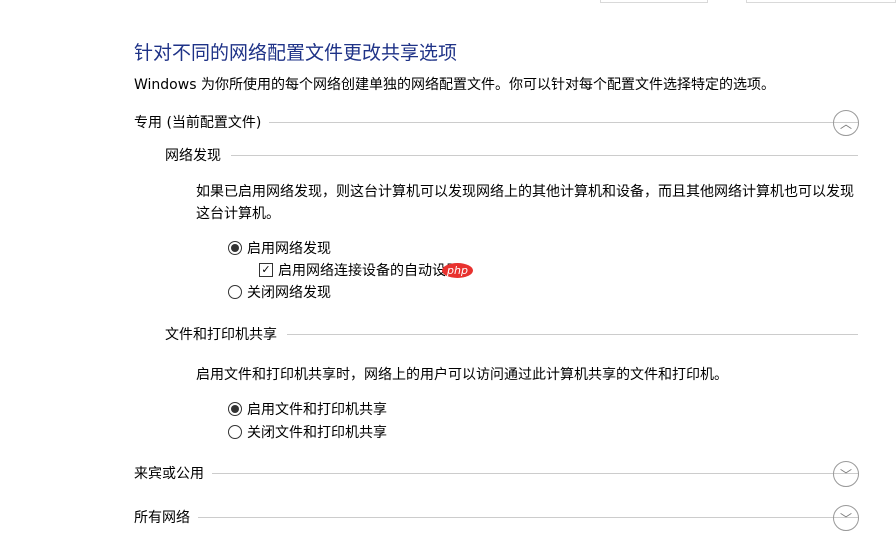 The height and width of the screenshot is (540, 896). What do you see at coordinates (266, 270) in the screenshot?
I see `checkbox-checked-icon: ✓` at bounding box center [266, 270].